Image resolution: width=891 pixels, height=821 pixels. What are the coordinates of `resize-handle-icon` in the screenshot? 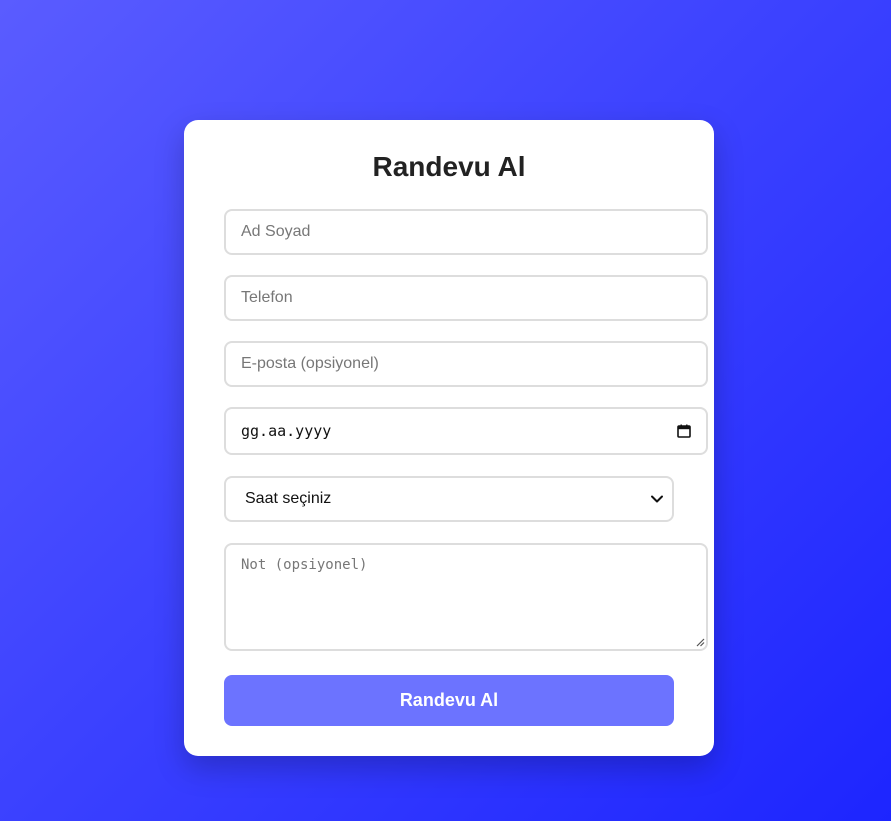 It's located at (700, 642).